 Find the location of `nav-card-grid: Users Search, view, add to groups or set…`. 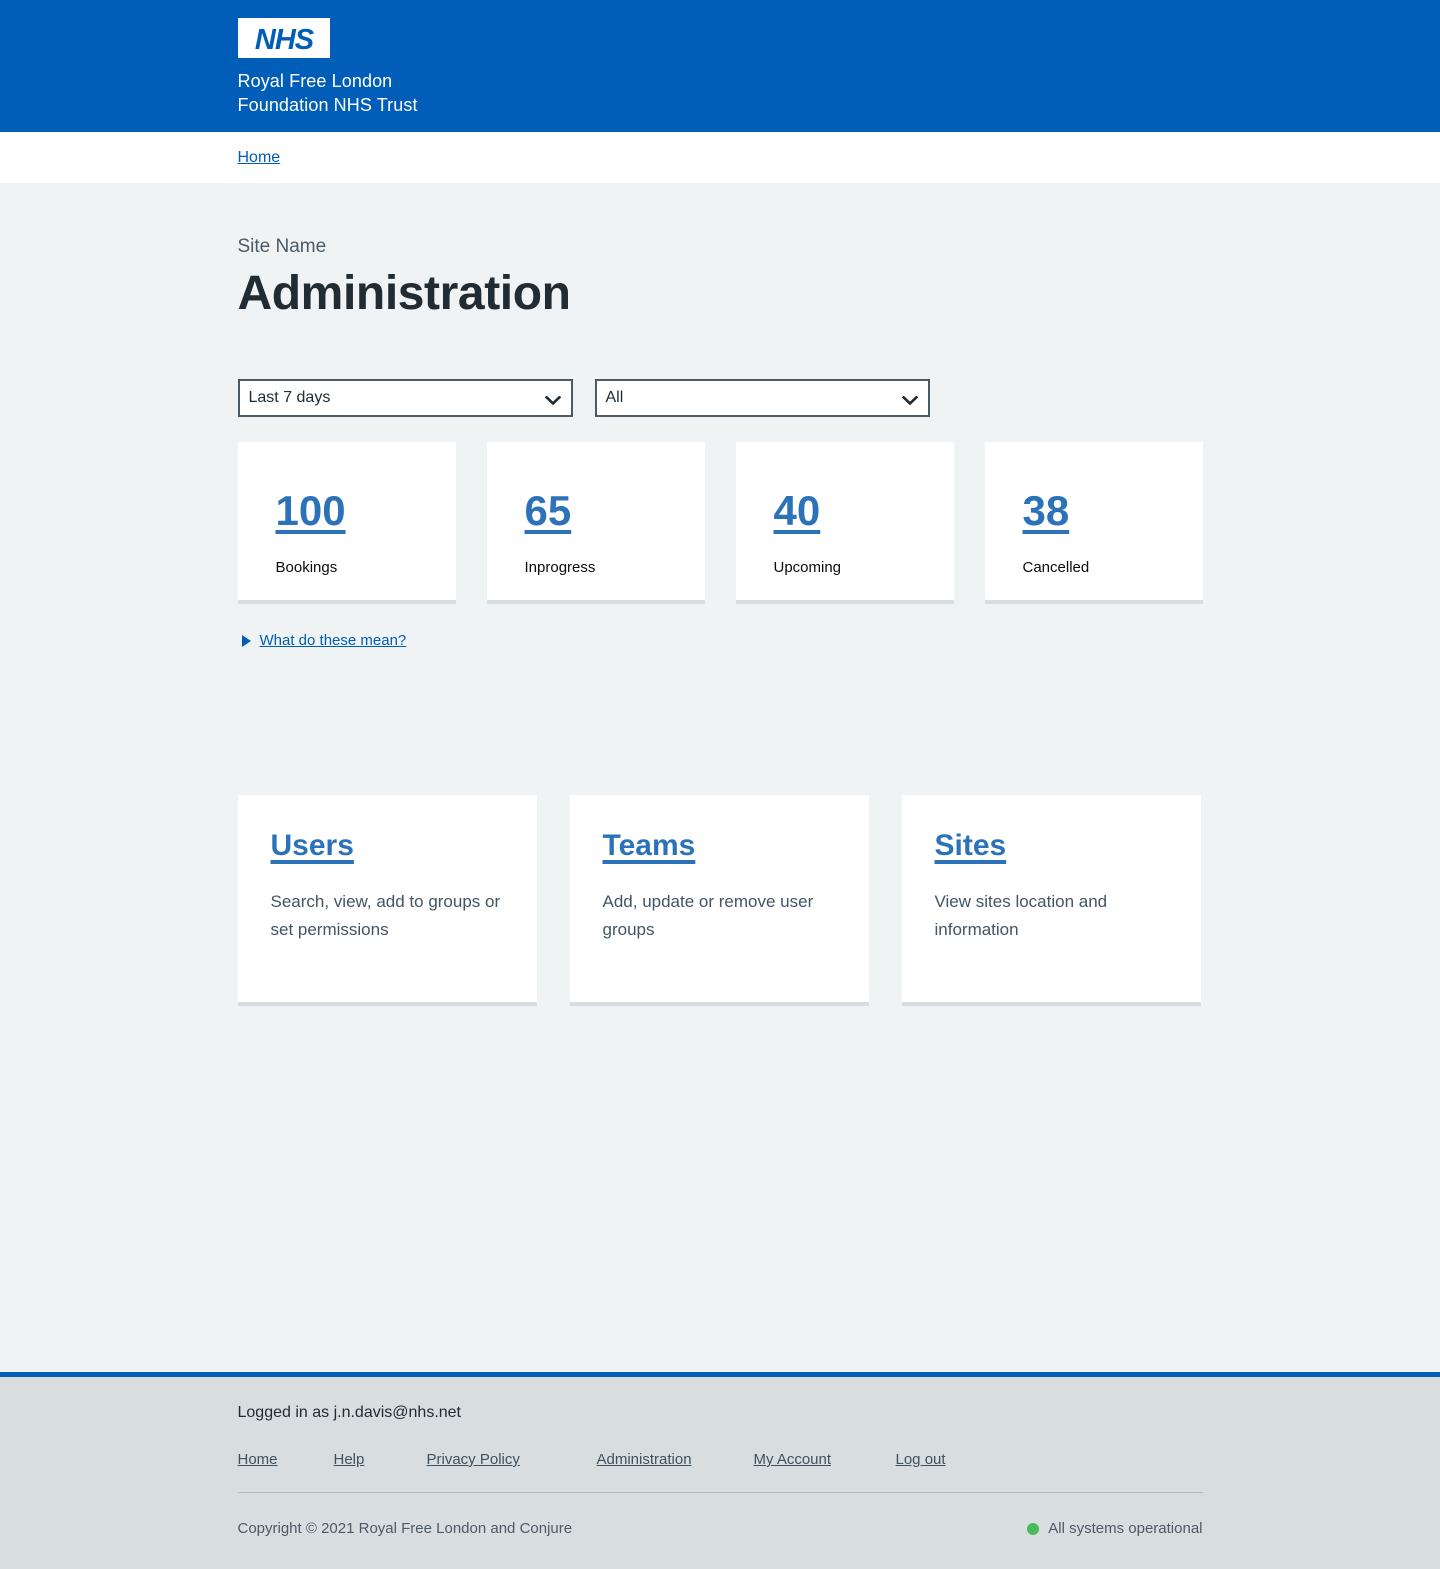

nav-card-grid: Users Search, view, add to groups or set… is located at coordinates (720, 898).